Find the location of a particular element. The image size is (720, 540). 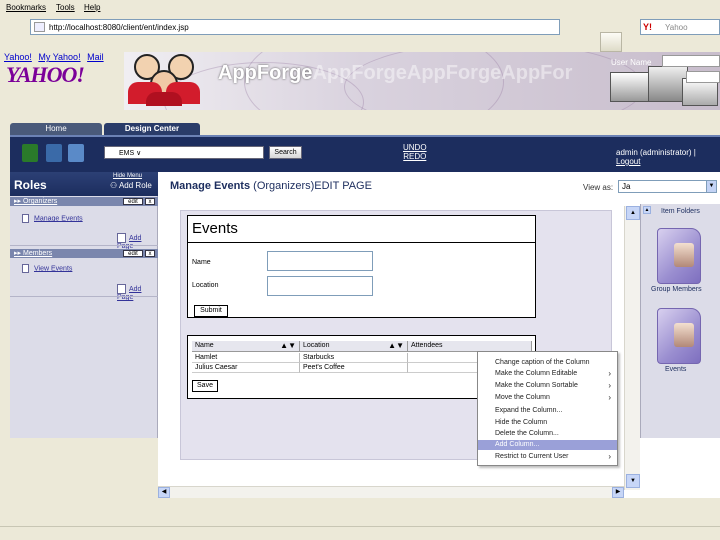

yahoo-search-icon: Y! is located at coordinates (647, 27).